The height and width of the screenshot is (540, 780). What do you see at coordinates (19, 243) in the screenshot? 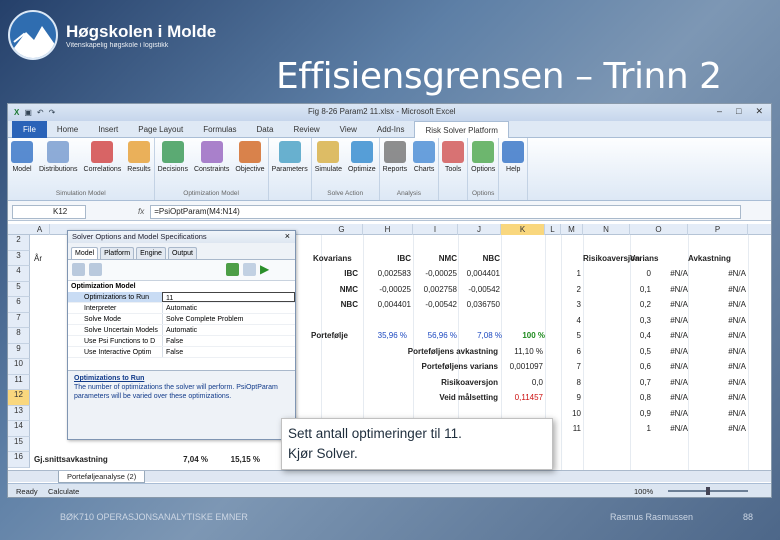
I see `row-header-2: 2` at bounding box center [19, 243].